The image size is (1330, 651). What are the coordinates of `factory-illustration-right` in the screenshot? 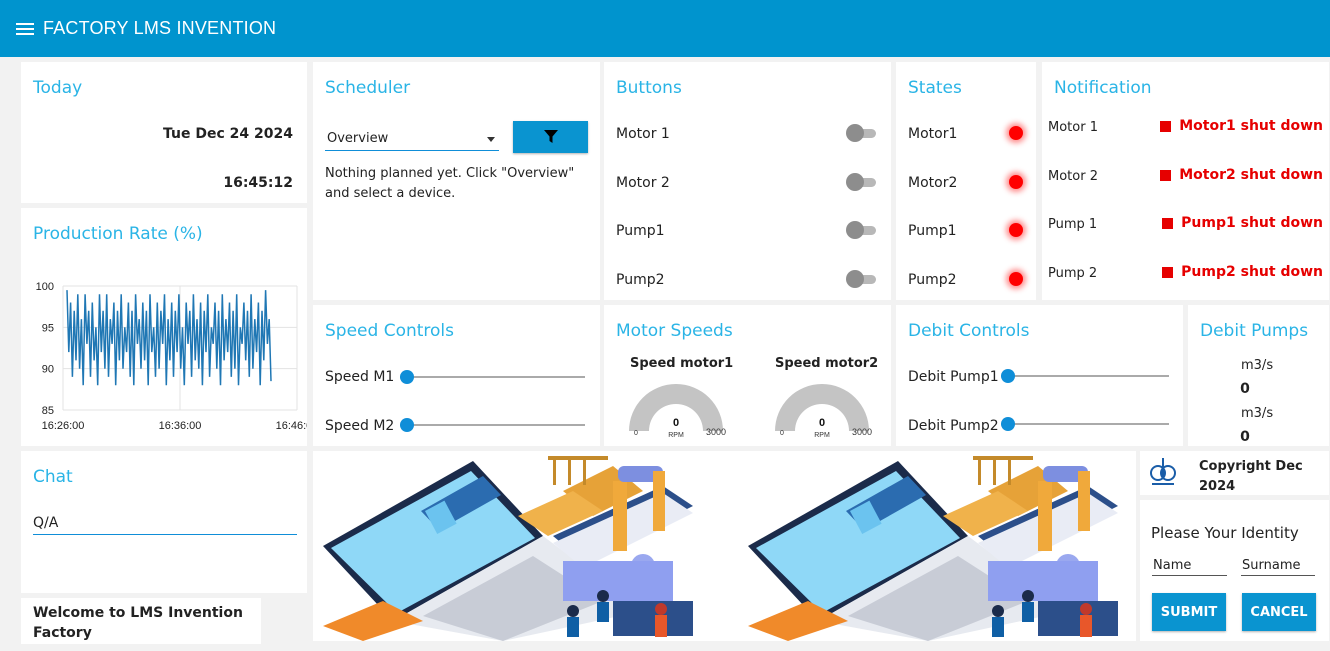 It's located at (933, 548).